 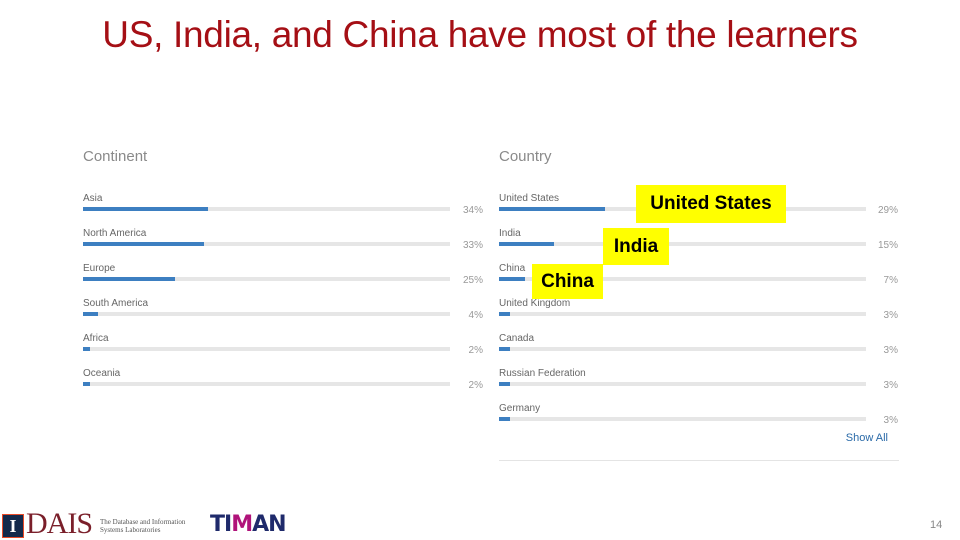 I want to click on timan-logo-post: AN, so click(x=269, y=524).